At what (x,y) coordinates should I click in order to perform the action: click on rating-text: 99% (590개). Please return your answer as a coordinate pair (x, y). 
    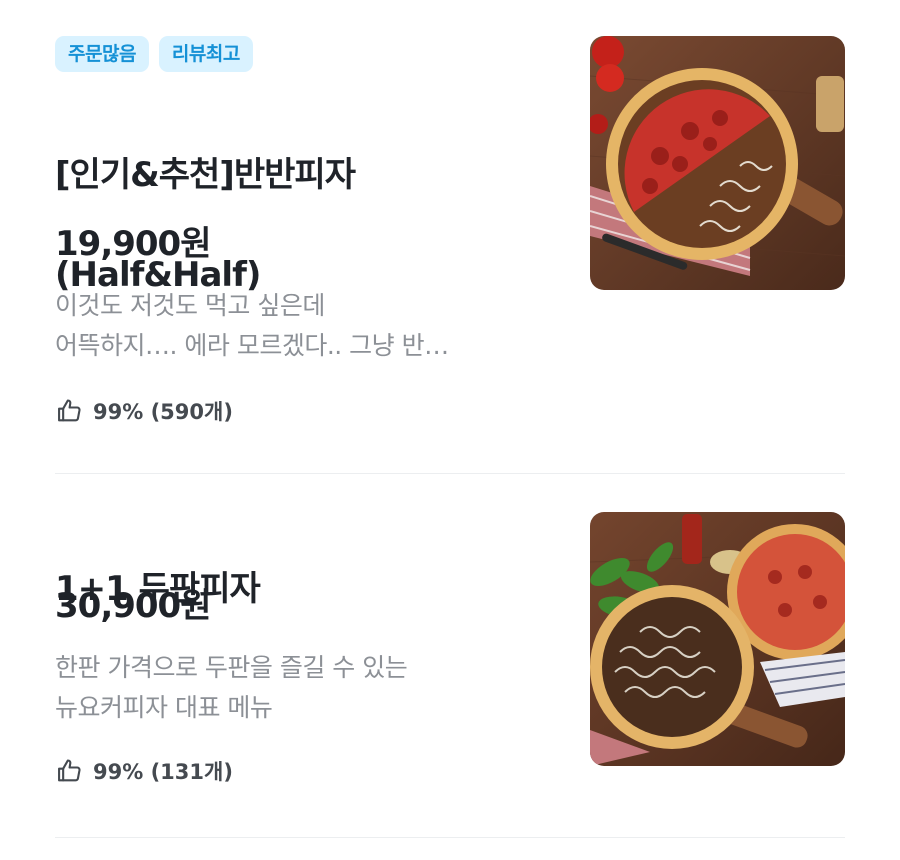
    Looking at the image, I should click on (163, 412).